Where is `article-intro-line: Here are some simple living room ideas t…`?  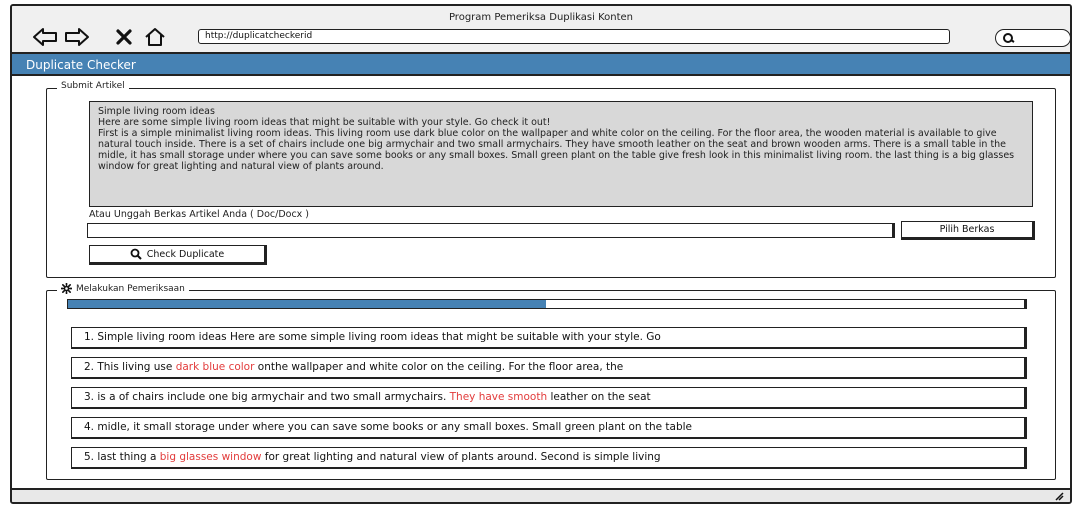
article-intro-line: Here are some simple living room ideas t… is located at coordinates (324, 122).